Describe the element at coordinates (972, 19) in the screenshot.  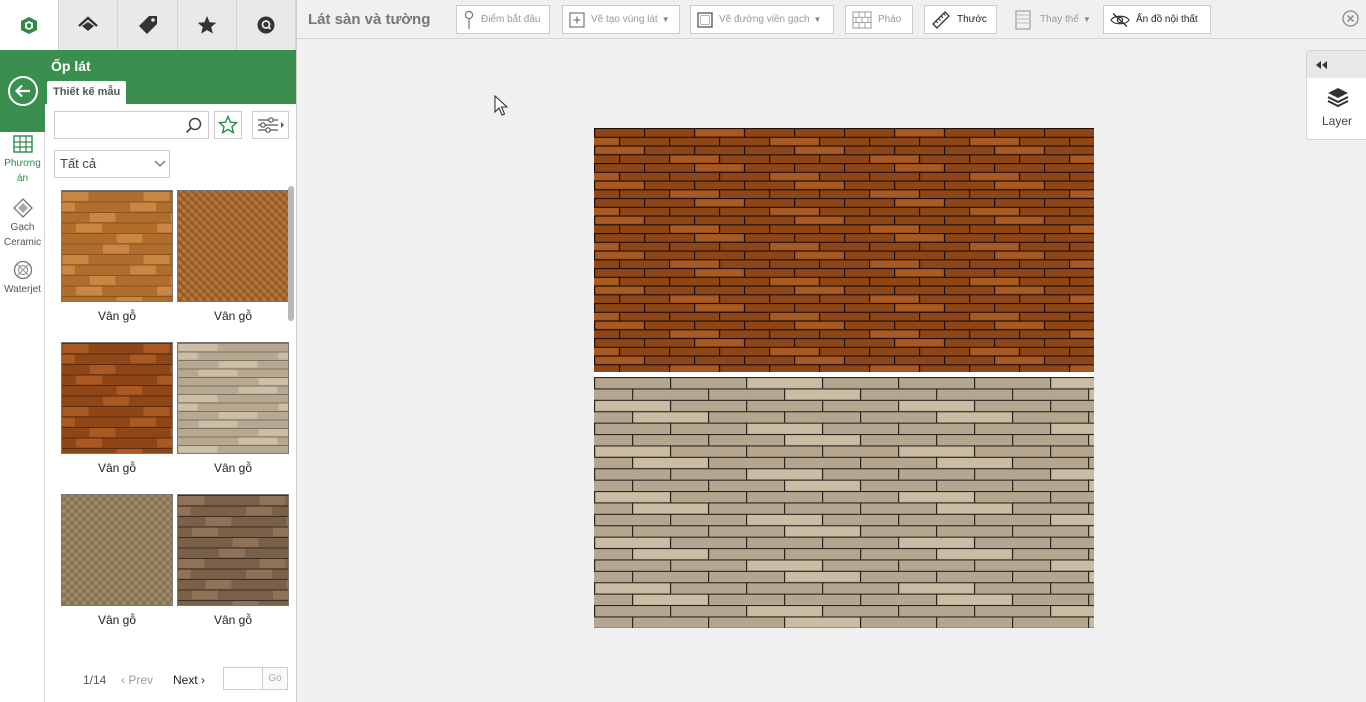
I see `ruler-label: Thước` at that location.